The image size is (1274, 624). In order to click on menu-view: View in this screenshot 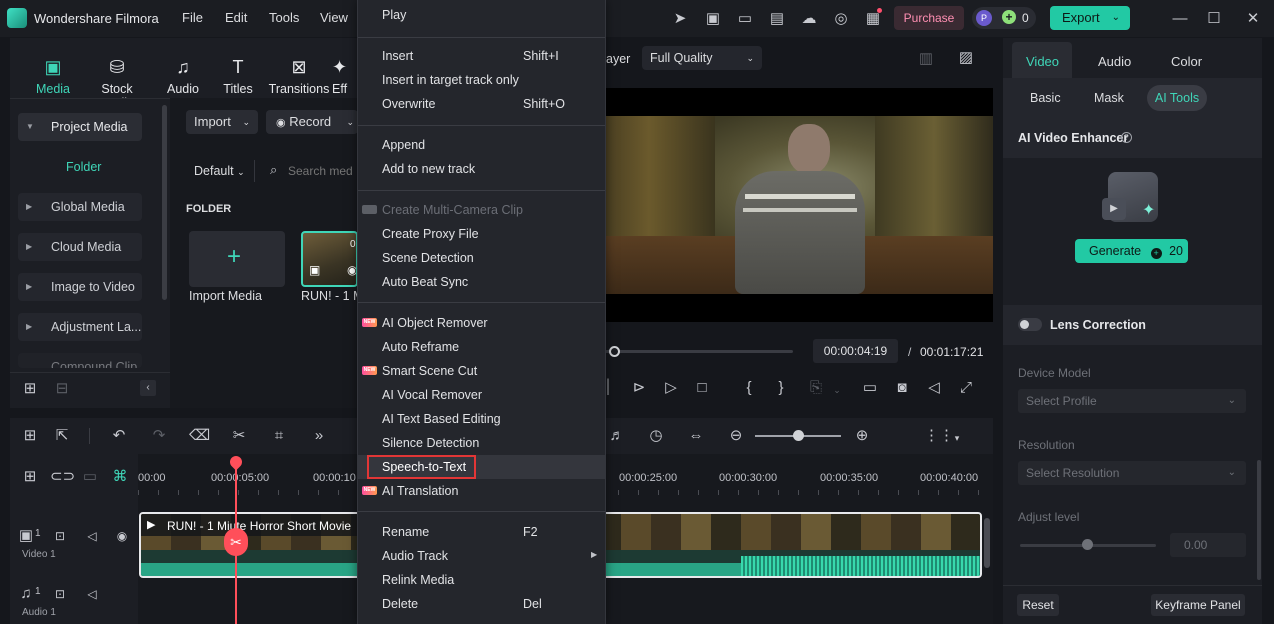, I will do `click(334, 17)`.